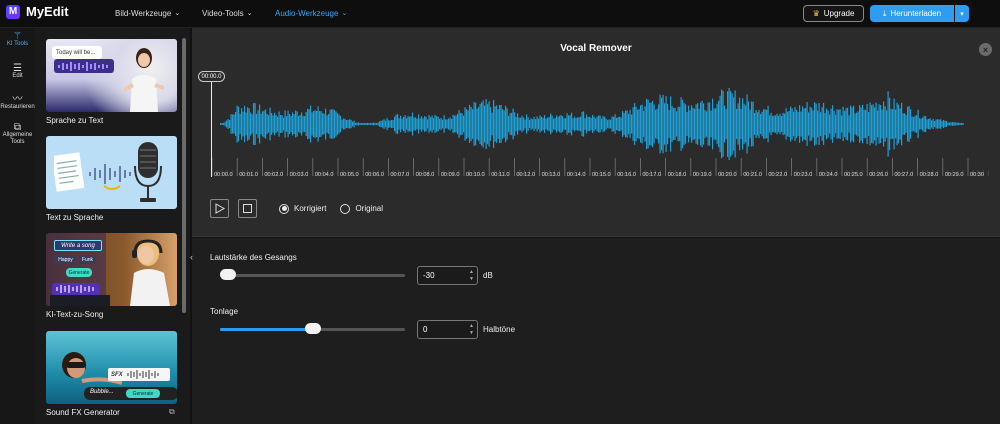  I want to click on sidebar-item-ki-tools: ⚚ KI Tools, so click(17, 40).